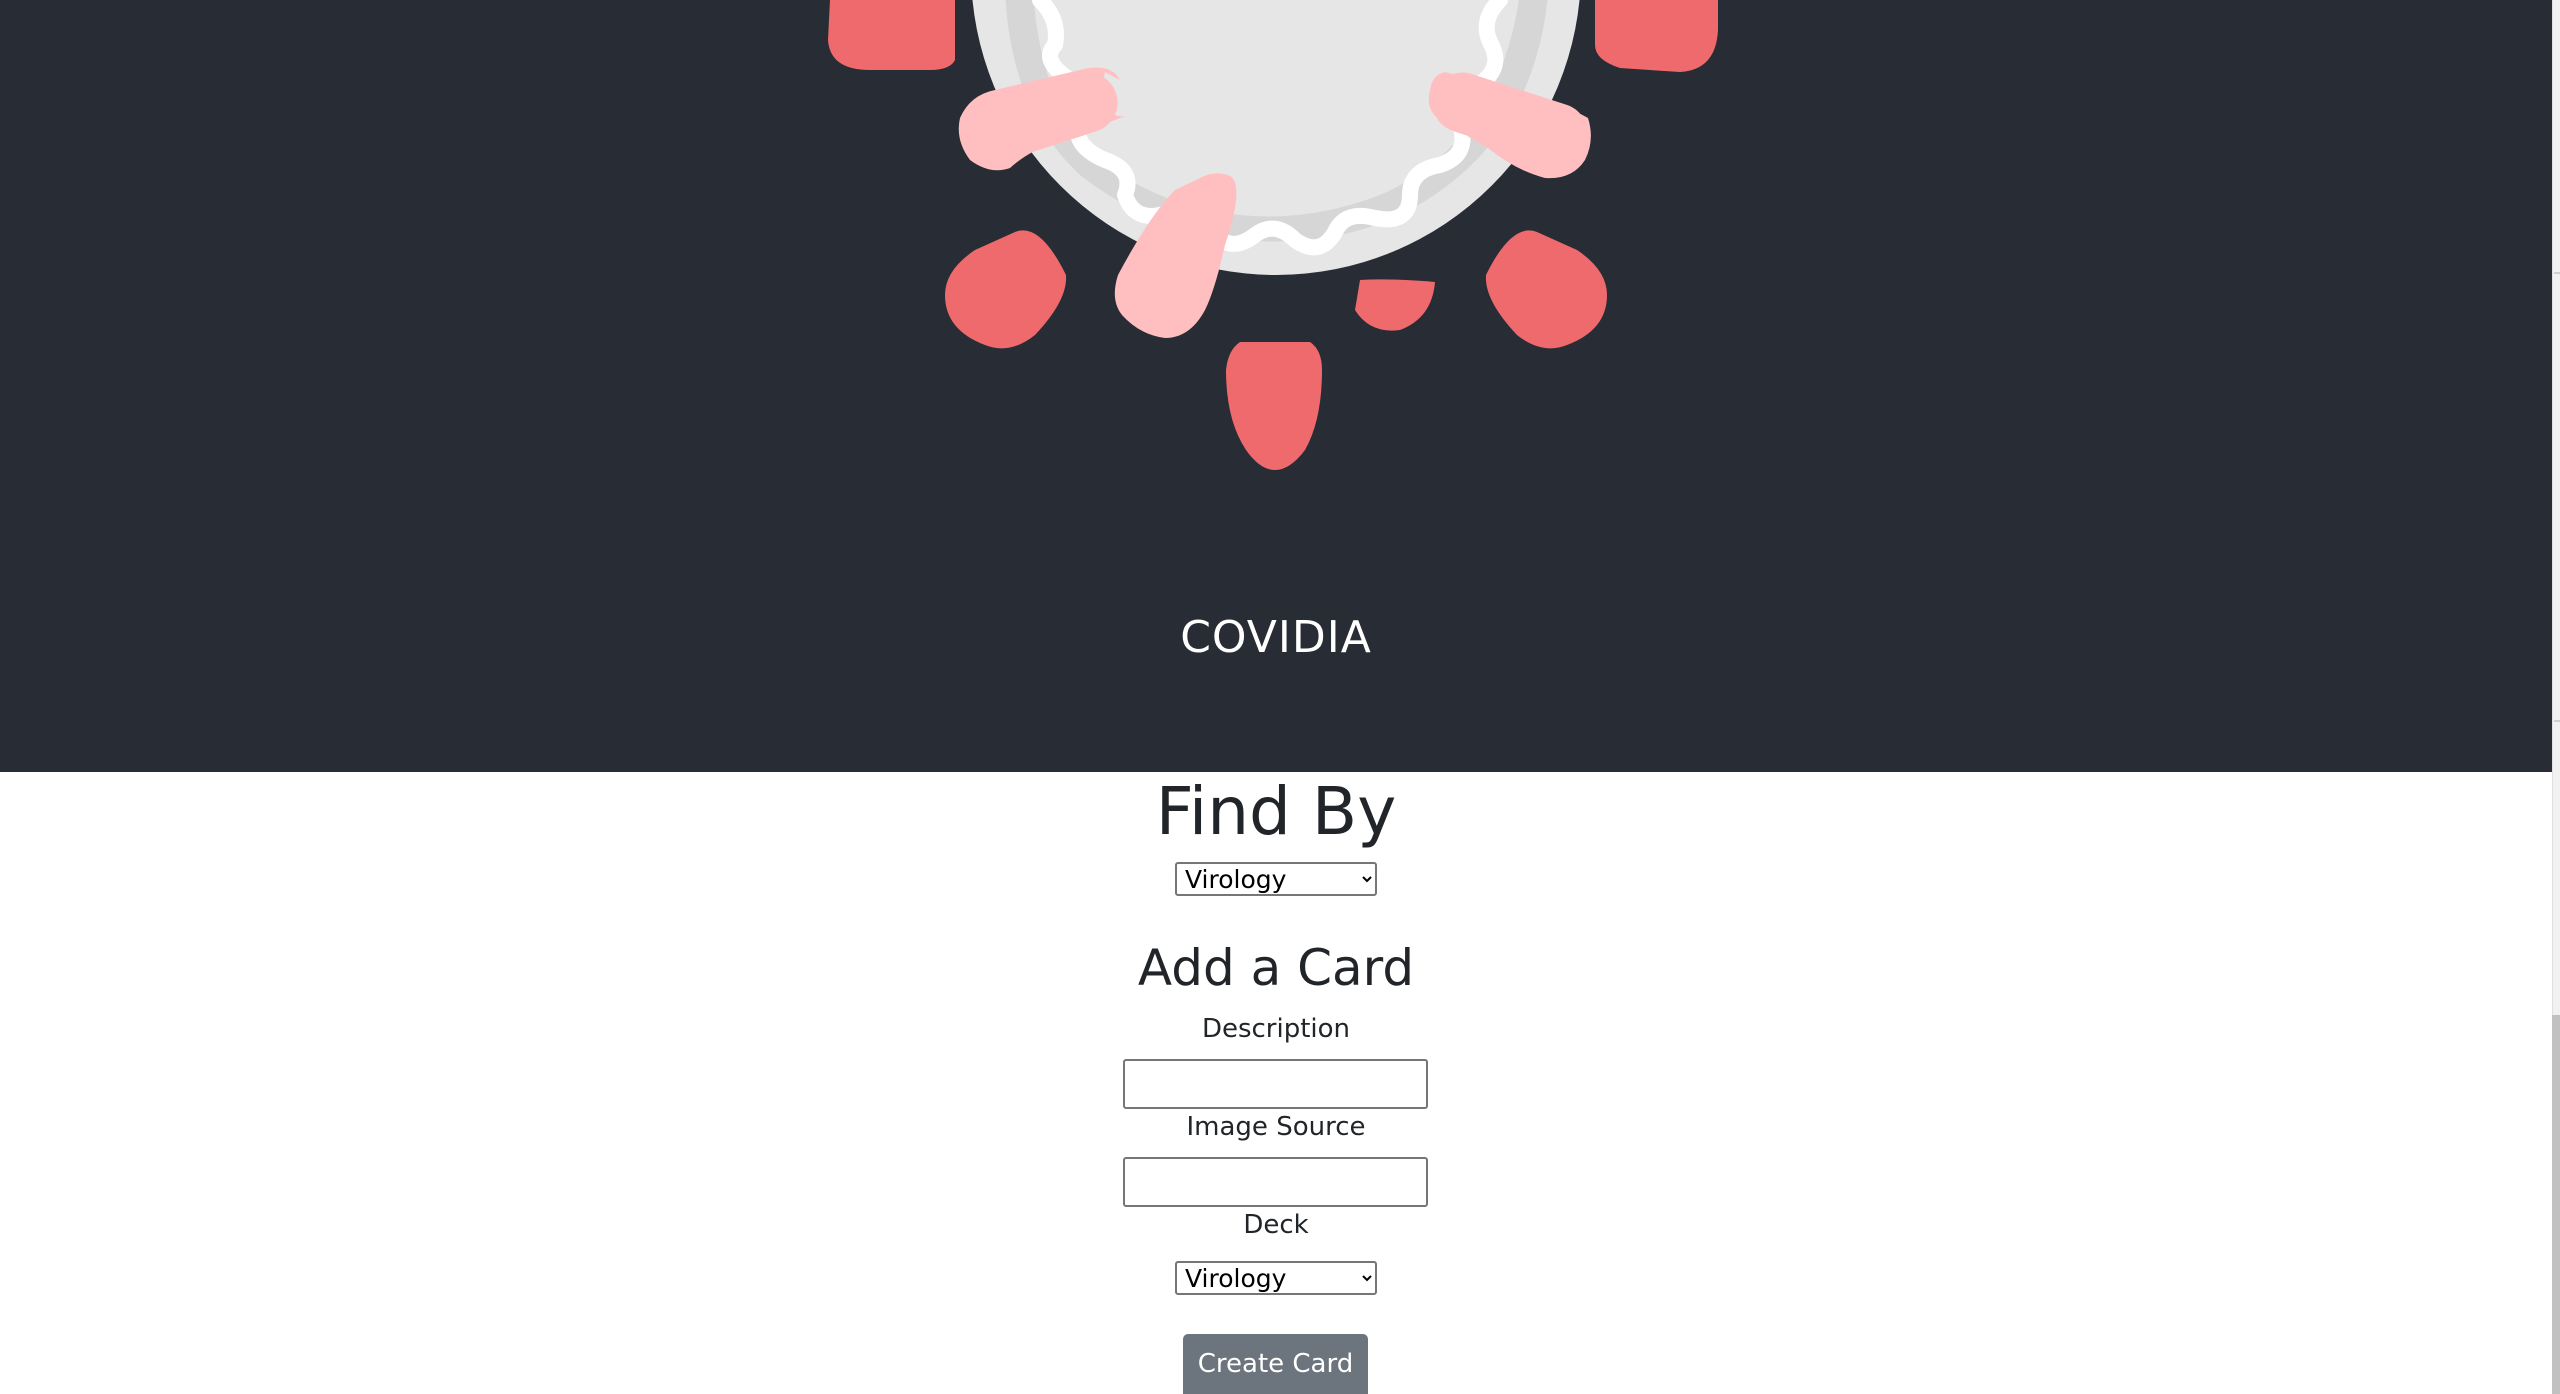  What do you see at coordinates (1275, 1364) in the screenshot?
I see `create-card-button: Create Card` at bounding box center [1275, 1364].